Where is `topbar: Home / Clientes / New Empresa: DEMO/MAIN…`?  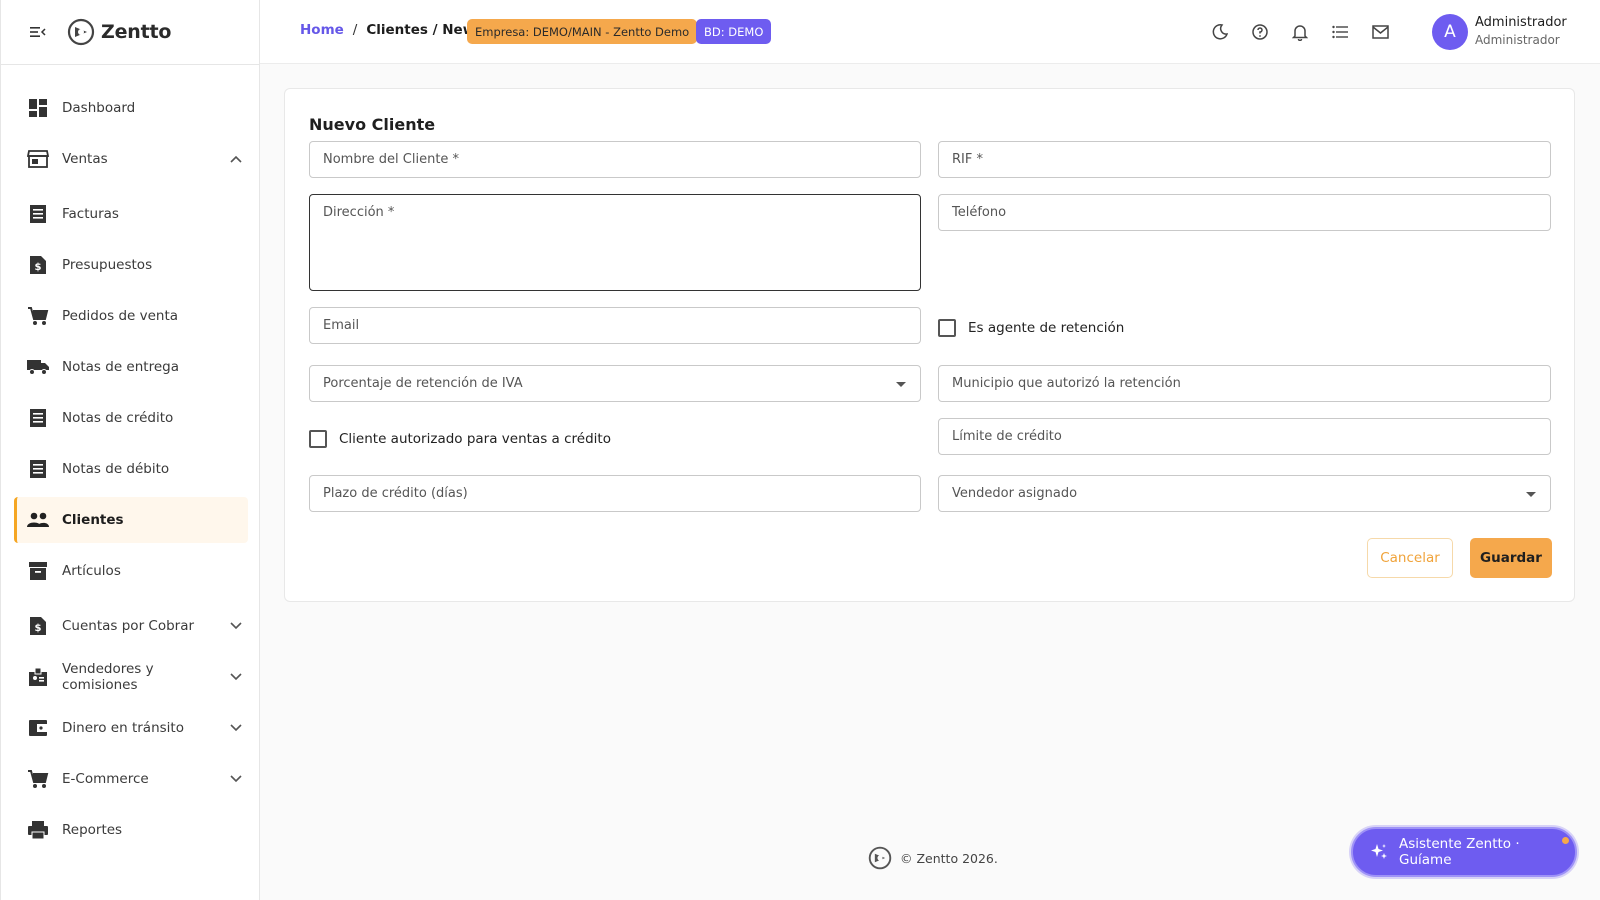
topbar: Home / Clientes / New Empresa: DEMO/MAIN… is located at coordinates (930, 32).